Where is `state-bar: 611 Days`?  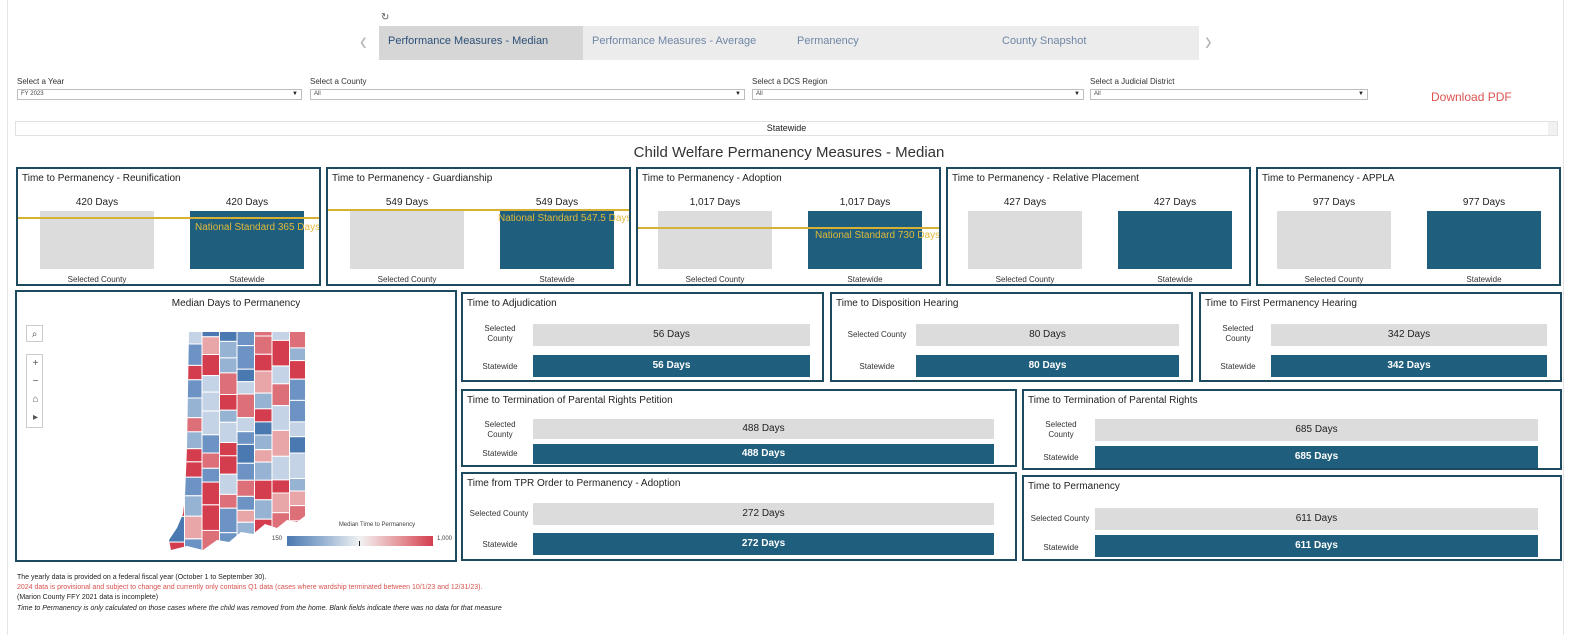
state-bar: 611 Days is located at coordinates (1316, 546).